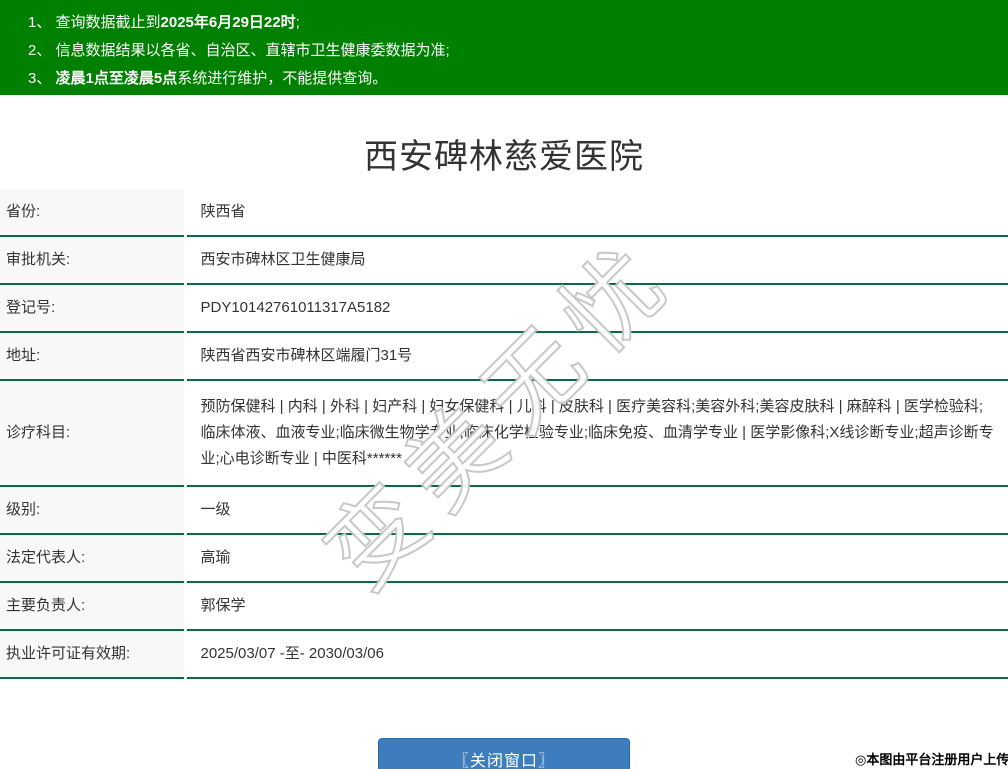  I want to click on row-value: 2025/03/07 -至- 2030/03/06, so click(292, 653).